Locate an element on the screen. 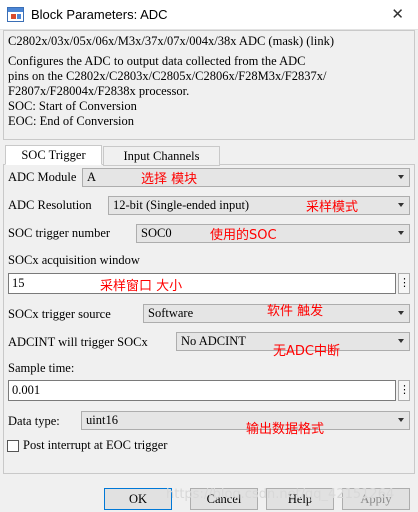  annotation-adc-resolution: 采样模式 is located at coordinates (332, 207).